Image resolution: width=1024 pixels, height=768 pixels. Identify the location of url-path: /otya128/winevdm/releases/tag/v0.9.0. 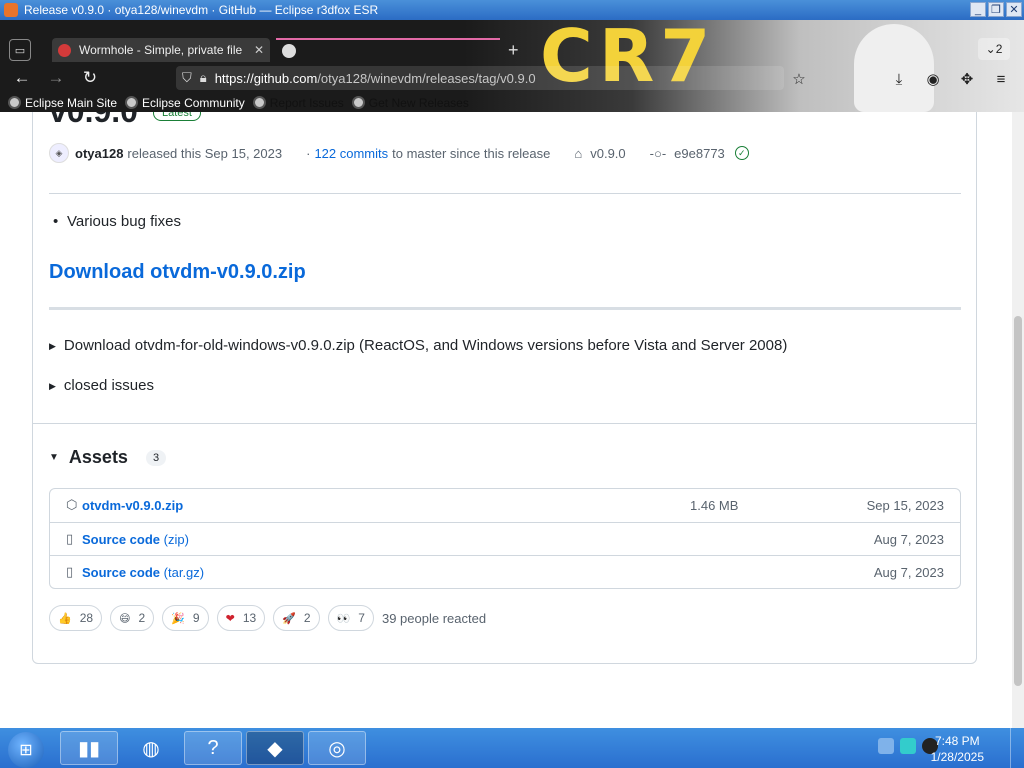
(426, 78).